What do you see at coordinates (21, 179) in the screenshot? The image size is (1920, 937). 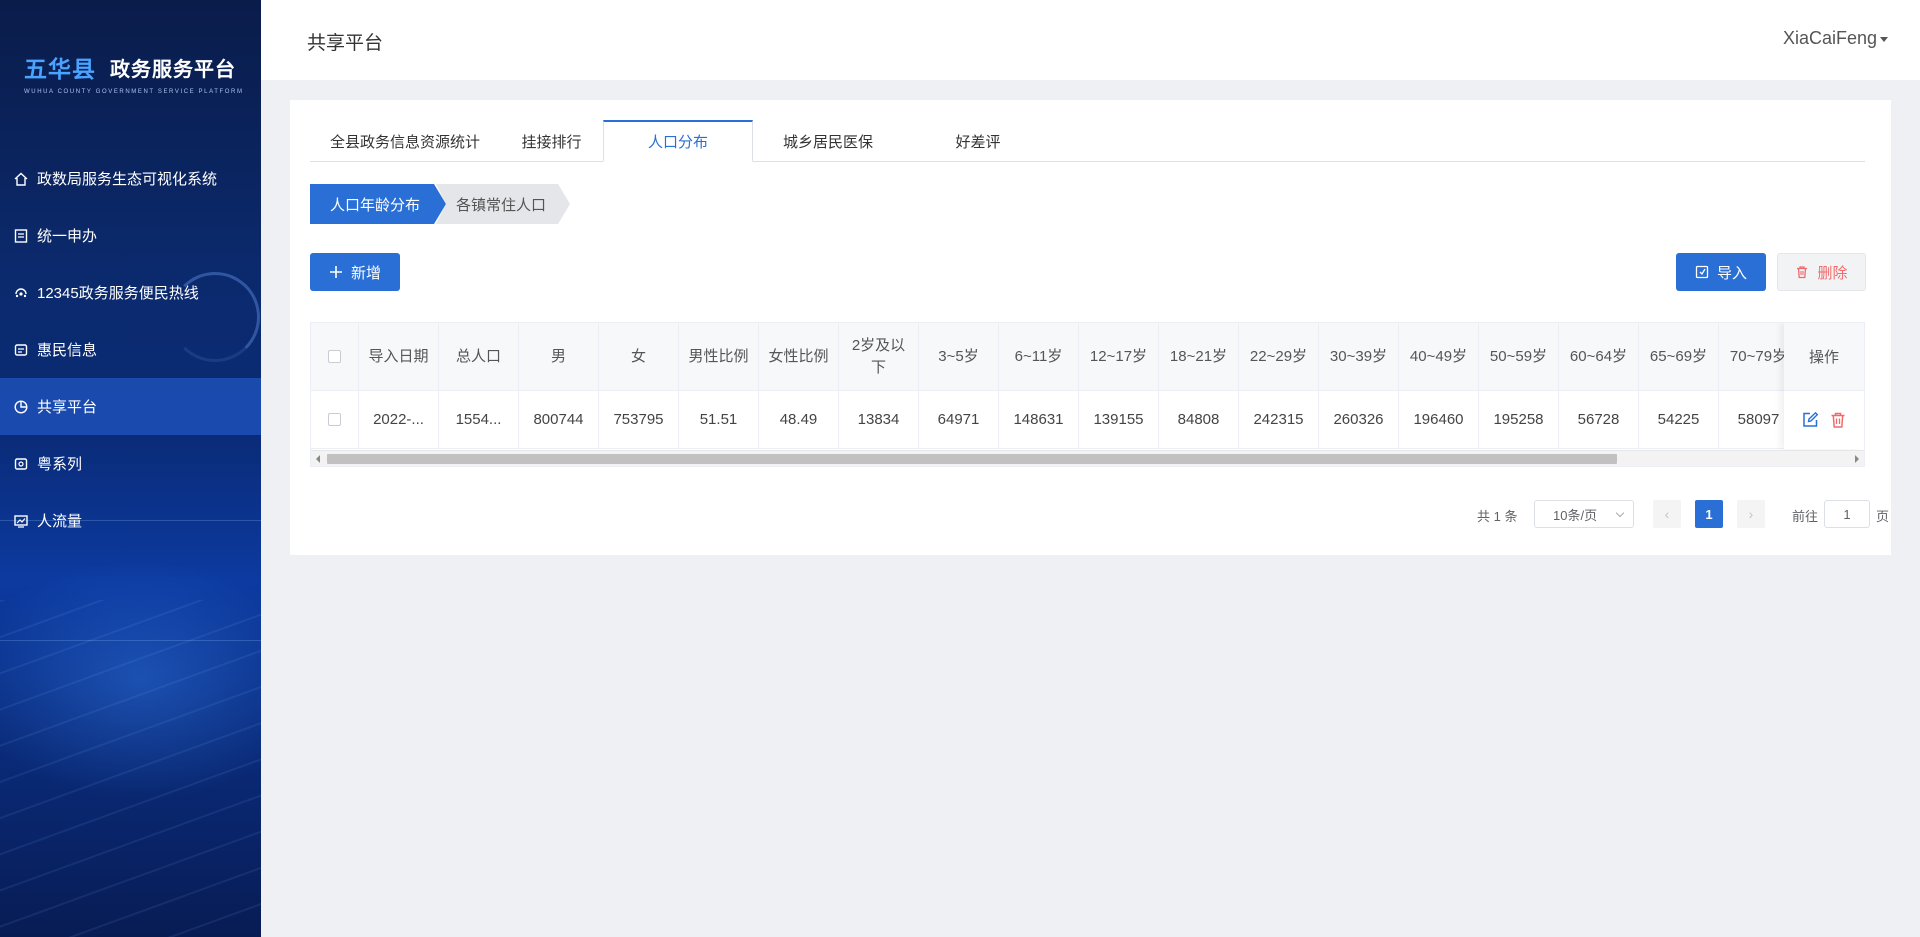 I see `home-icon` at bounding box center [21, 179].